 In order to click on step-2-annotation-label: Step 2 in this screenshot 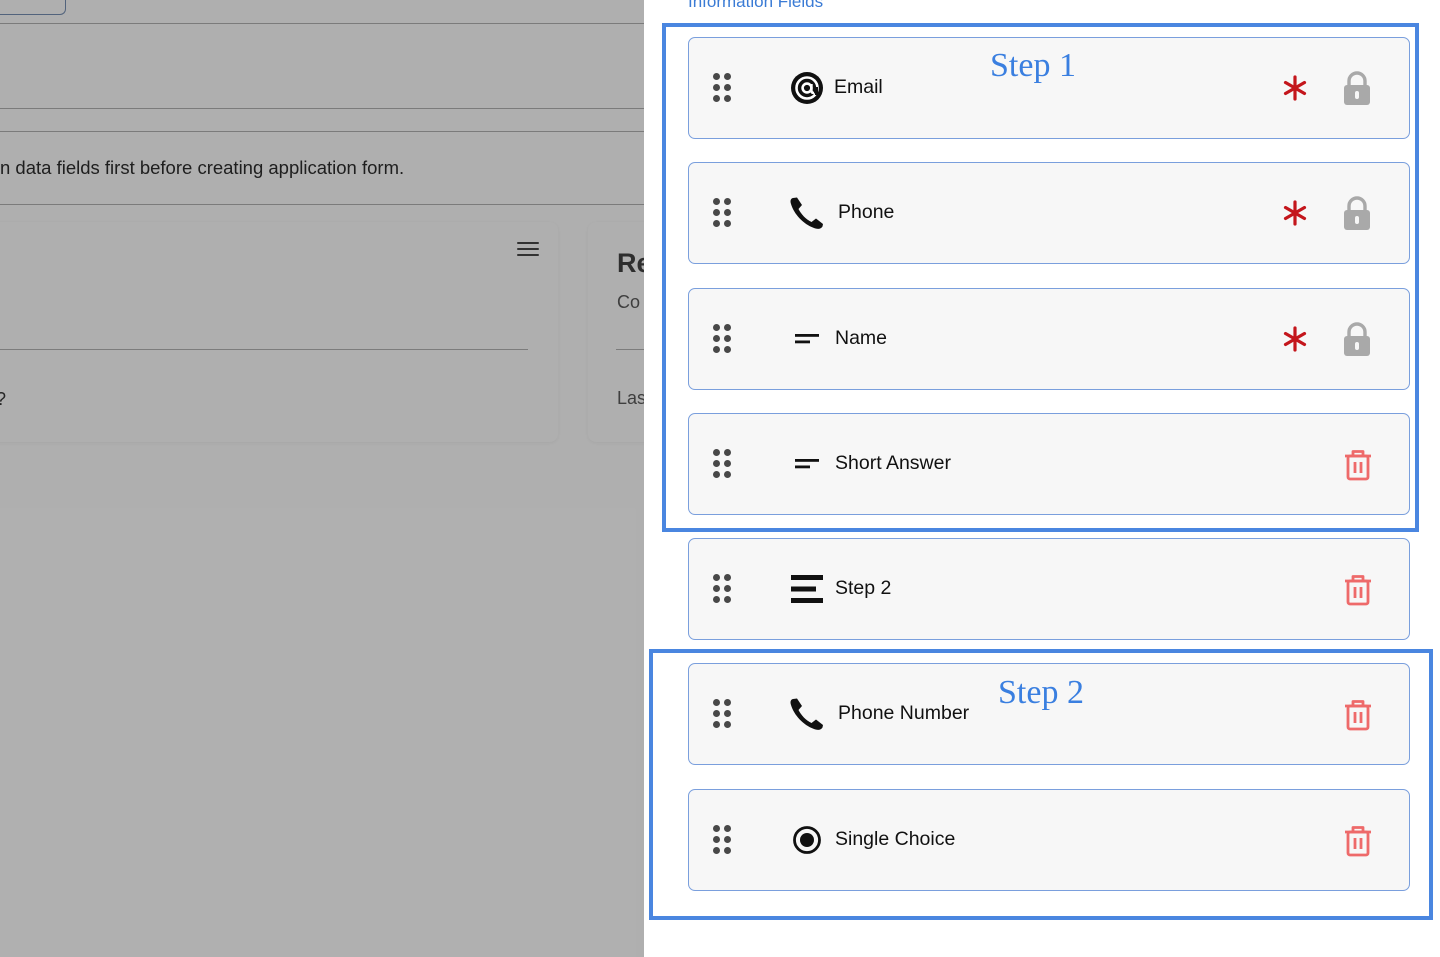, I will do `click(1041, 692)`.